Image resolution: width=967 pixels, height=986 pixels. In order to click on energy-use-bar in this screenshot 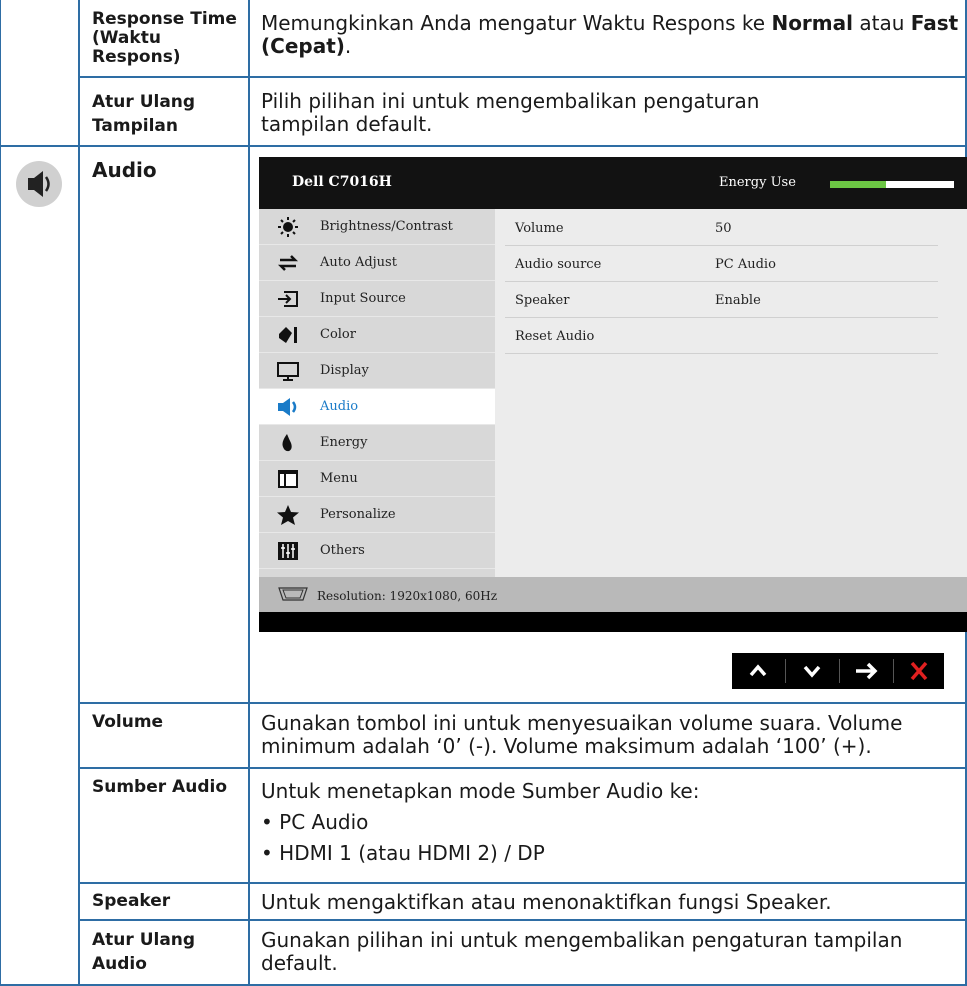, I will do `click(892, 184)`.